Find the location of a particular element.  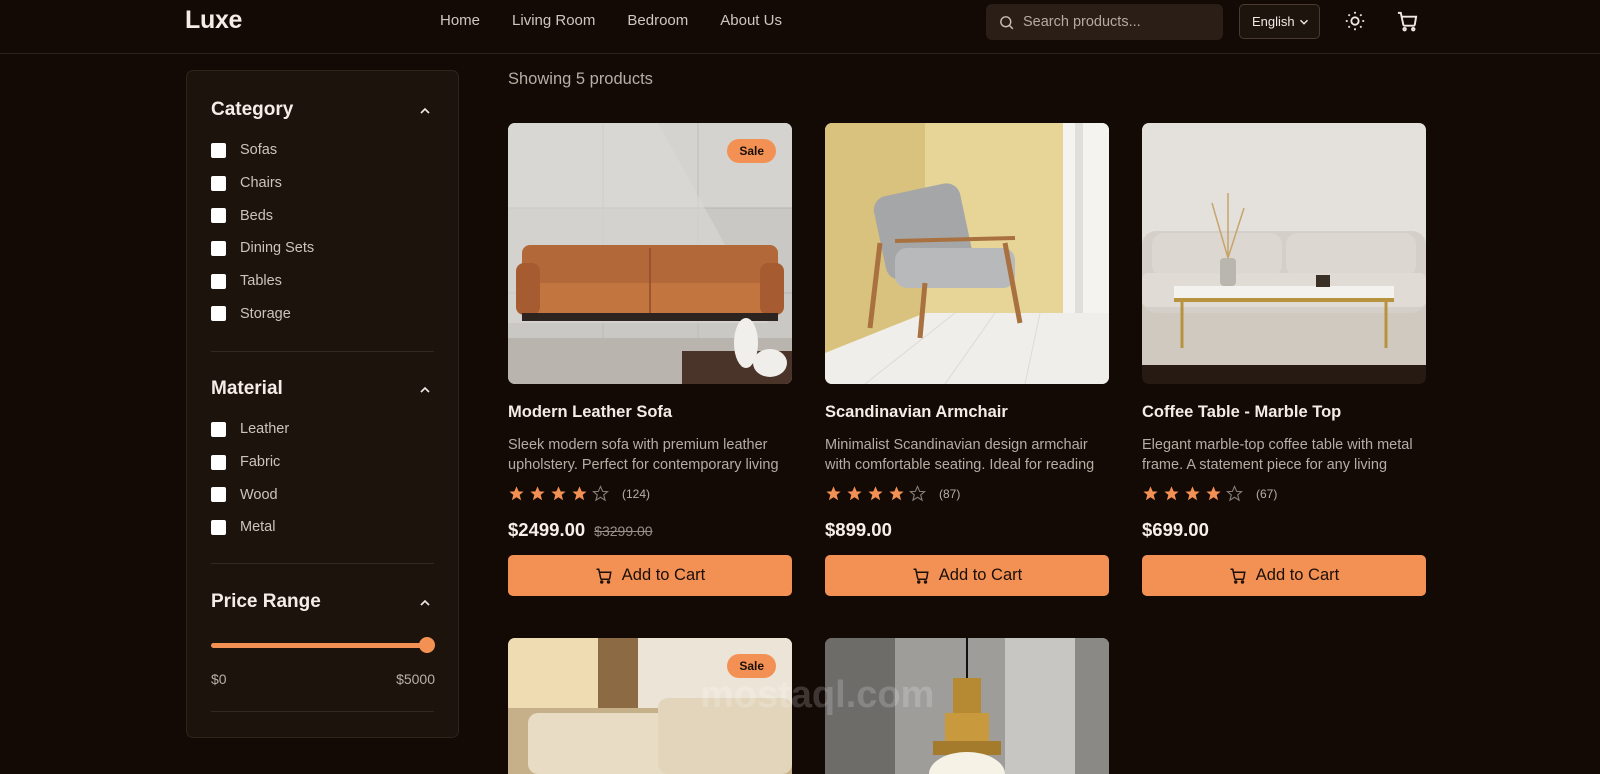

search-input is located at coordinates (1113, 22).